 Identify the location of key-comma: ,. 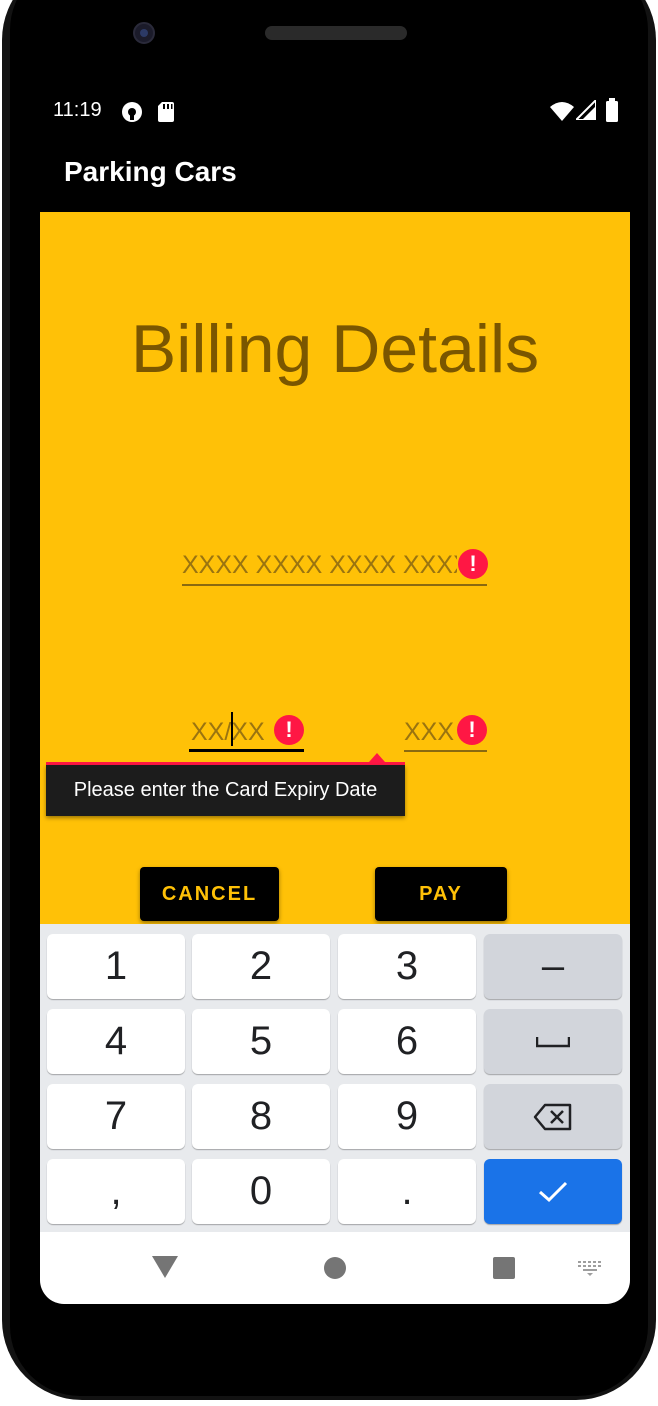
(116, 1191).